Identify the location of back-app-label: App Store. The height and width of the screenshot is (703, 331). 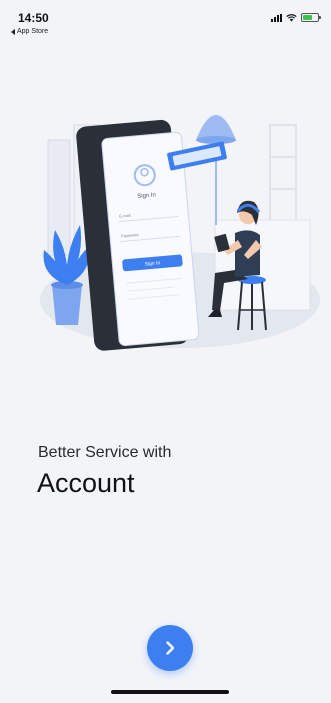
(33, 31).